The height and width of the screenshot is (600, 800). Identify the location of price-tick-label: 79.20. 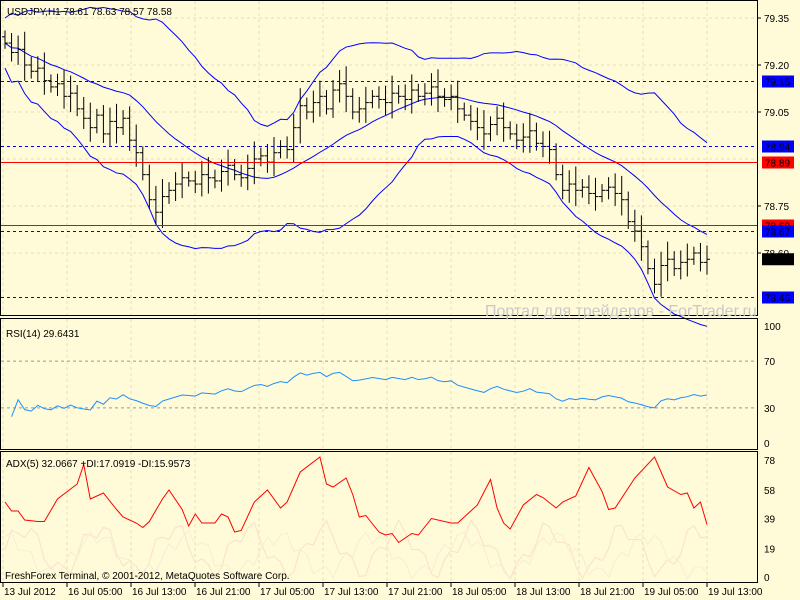
(776, 66).